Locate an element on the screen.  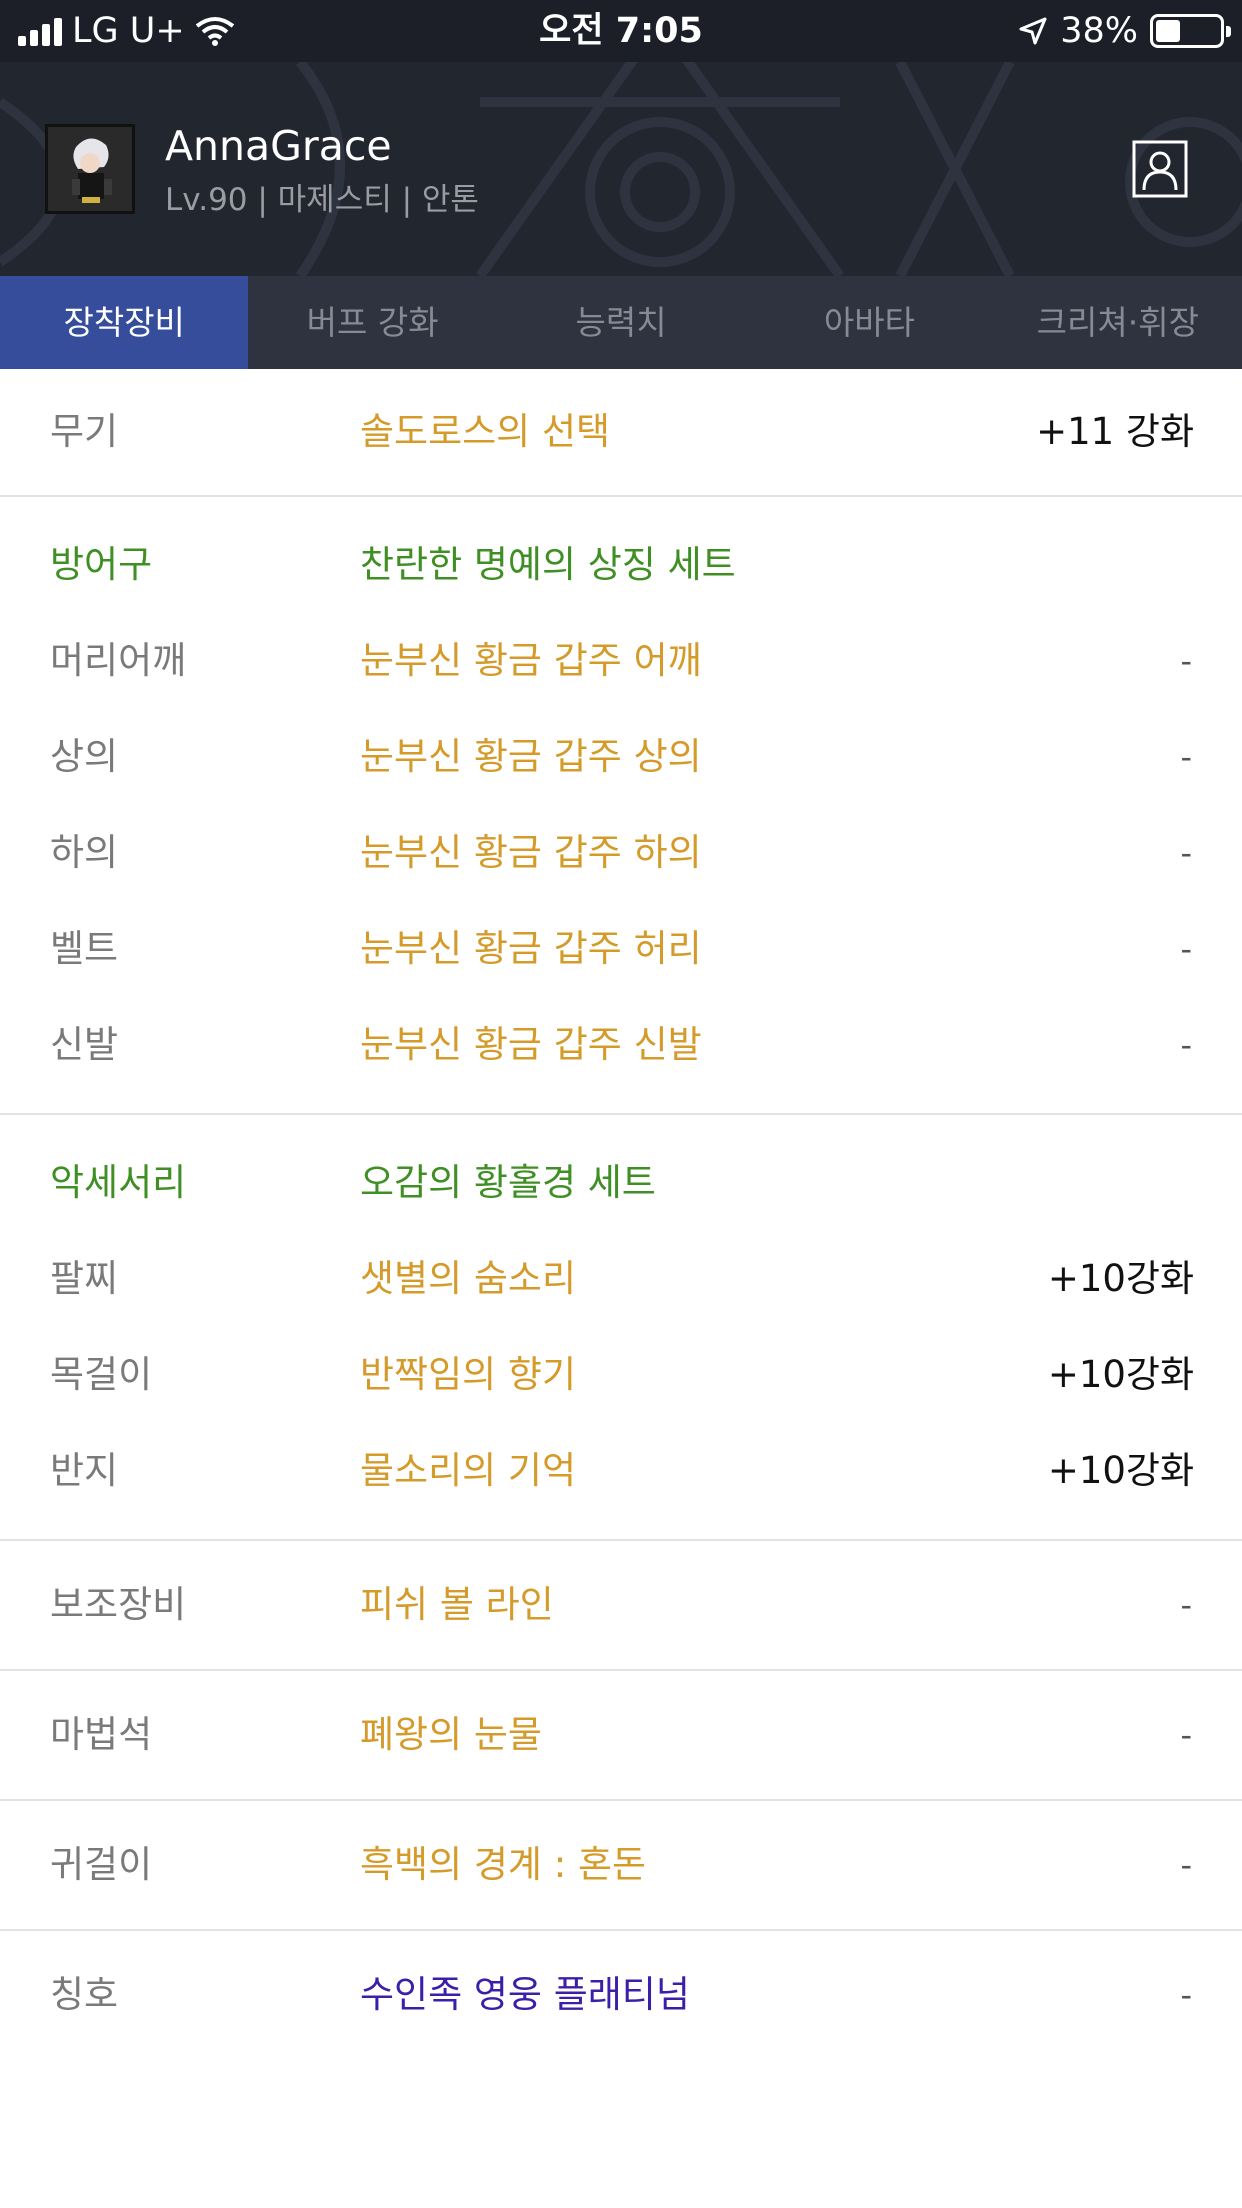
tab-equipment: 장착장비 is located at coordinates (124, 322).